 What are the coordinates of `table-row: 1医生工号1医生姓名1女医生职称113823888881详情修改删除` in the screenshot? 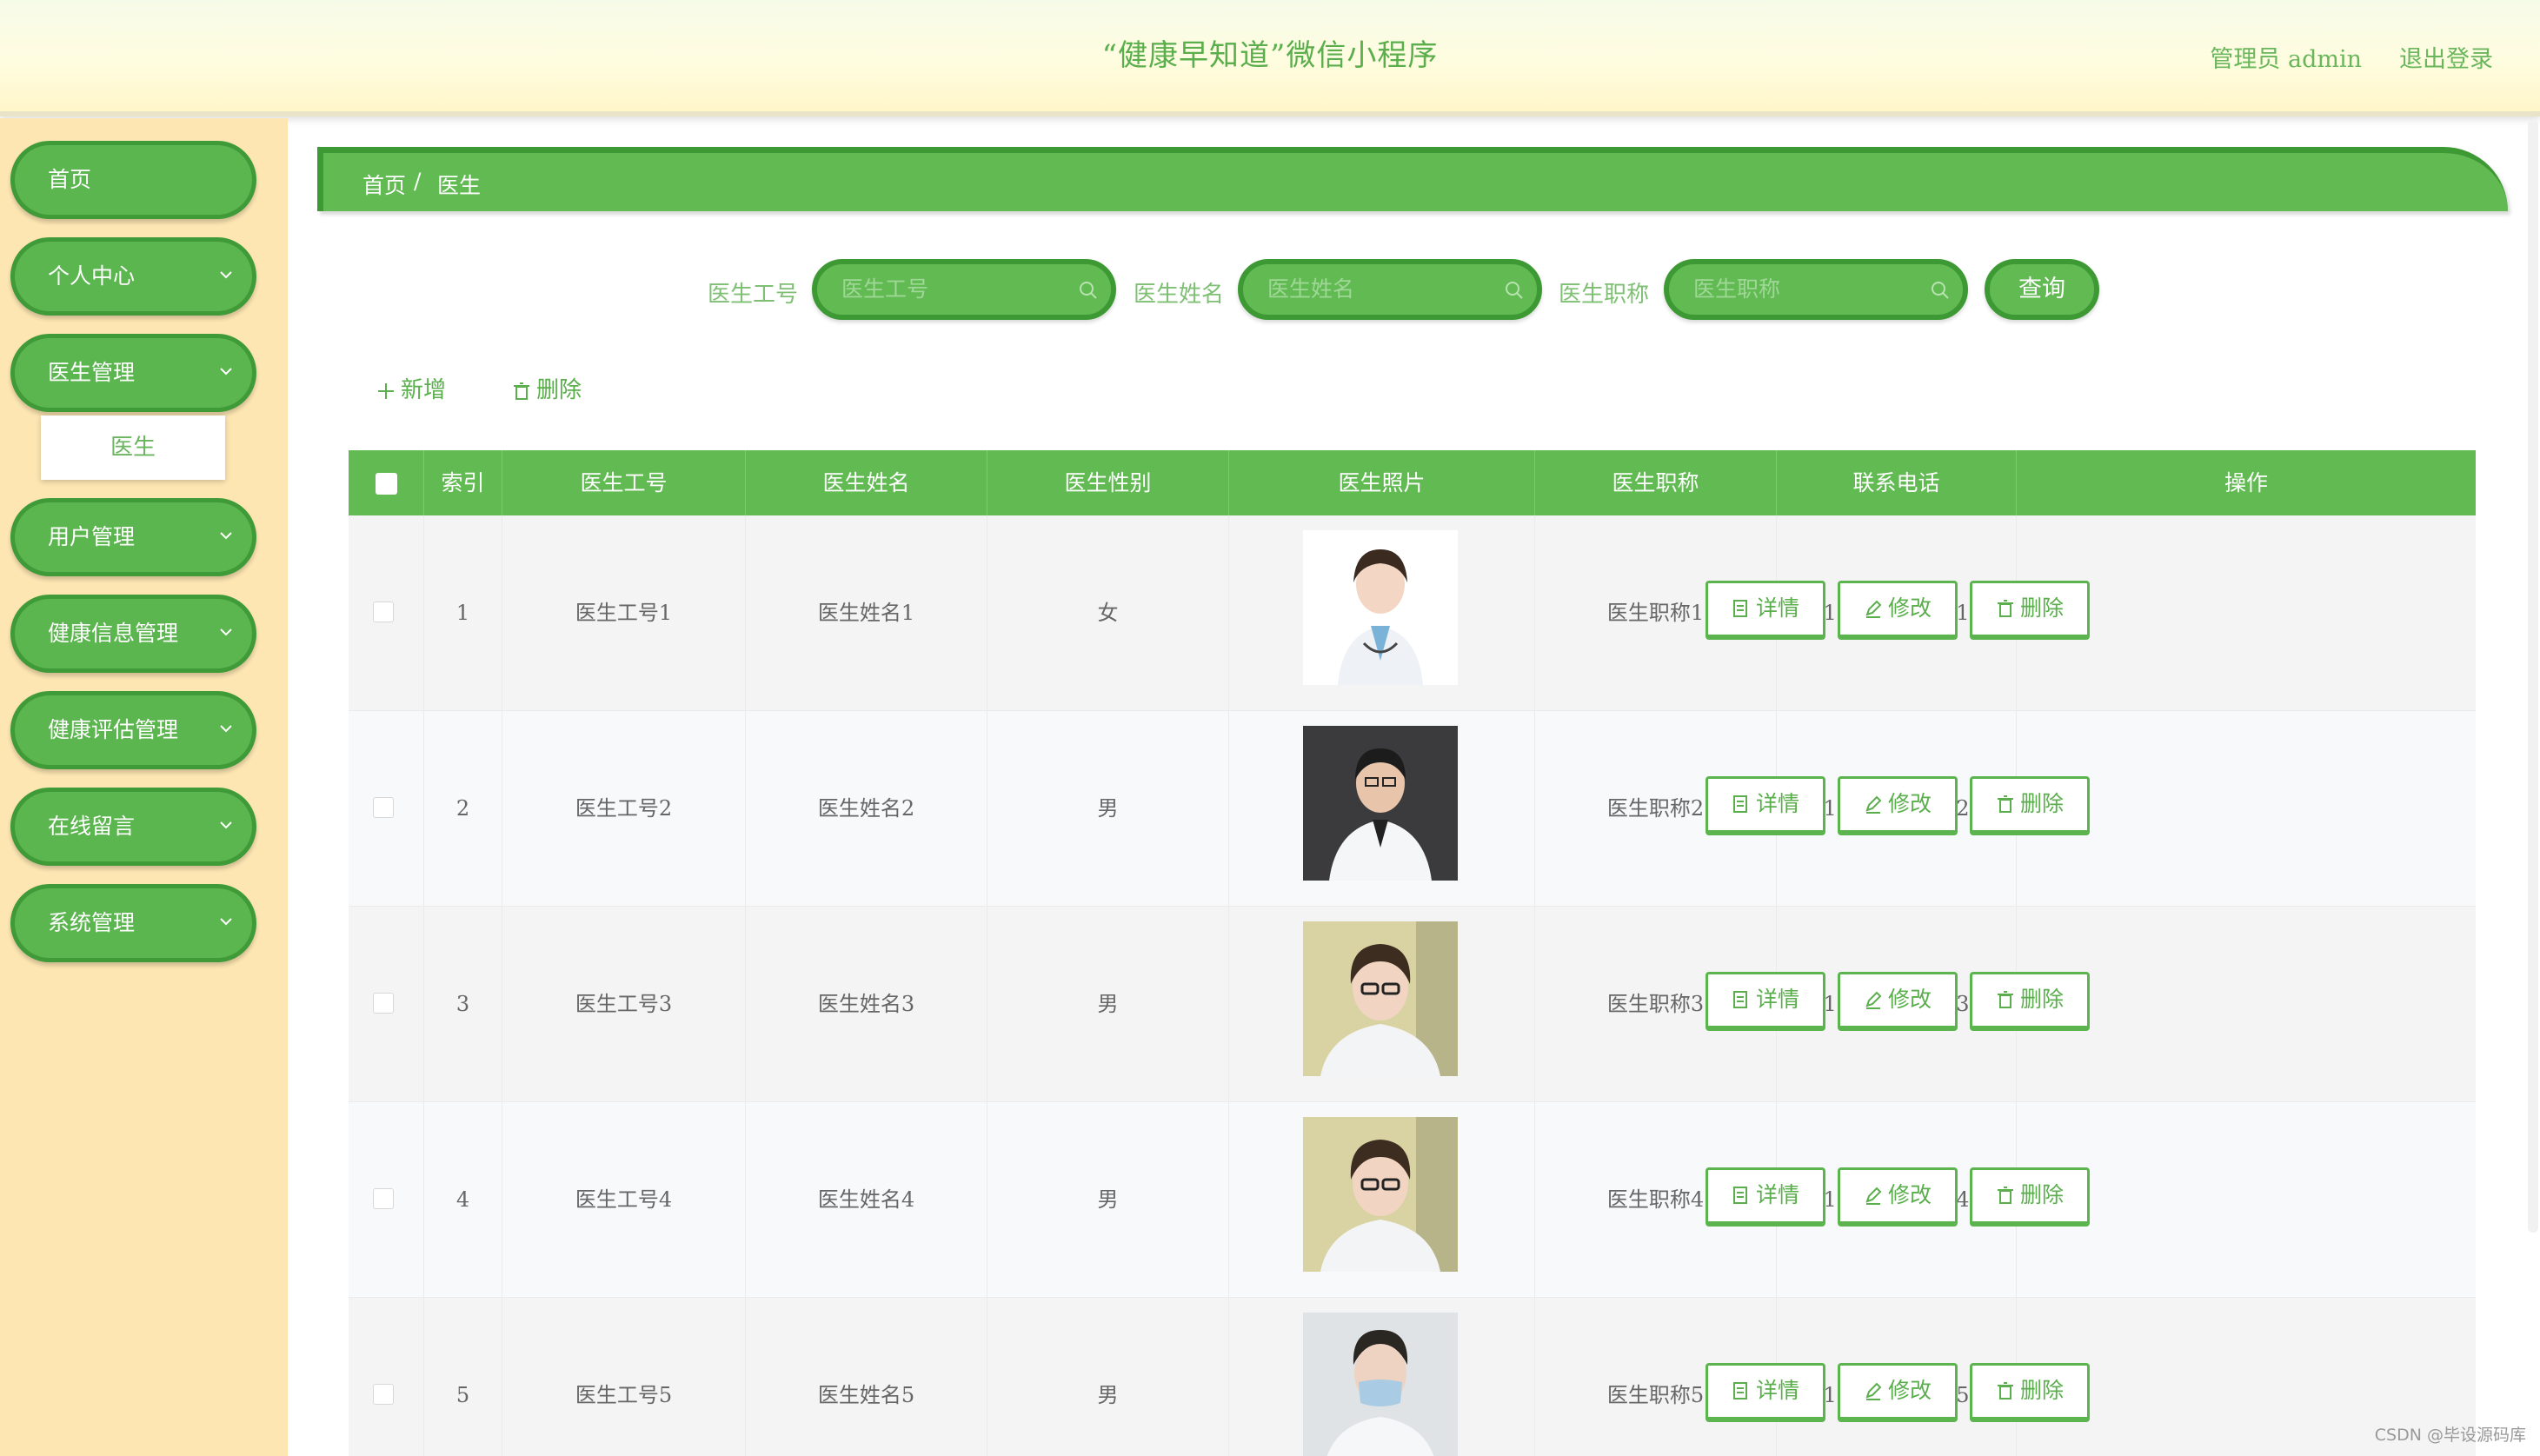 It's located at (1413, 613).